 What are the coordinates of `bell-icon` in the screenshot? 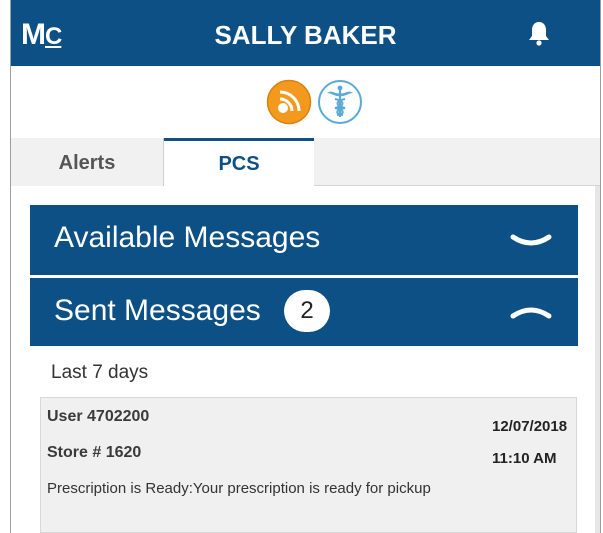 It's located at (539, 33).